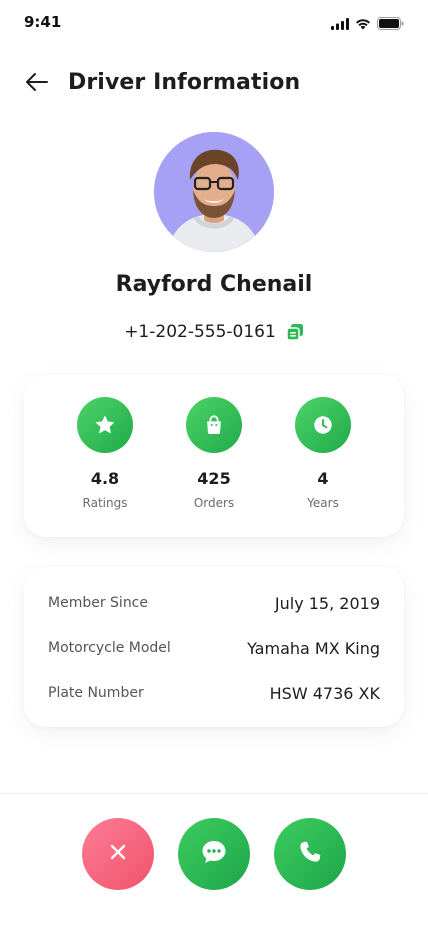  I want to click on driver-phone: +1-202-555-0161, so click(200, 332).